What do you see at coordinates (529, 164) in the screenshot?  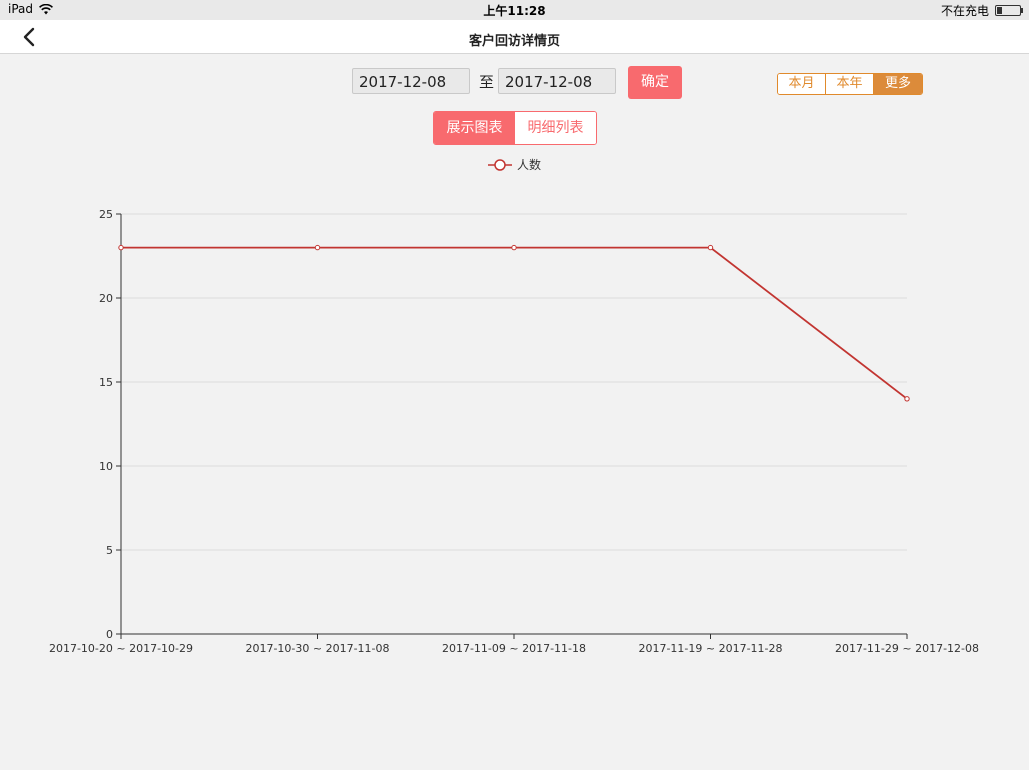 I see `legend-label-people: 人数` at bounding box center [529, 164].